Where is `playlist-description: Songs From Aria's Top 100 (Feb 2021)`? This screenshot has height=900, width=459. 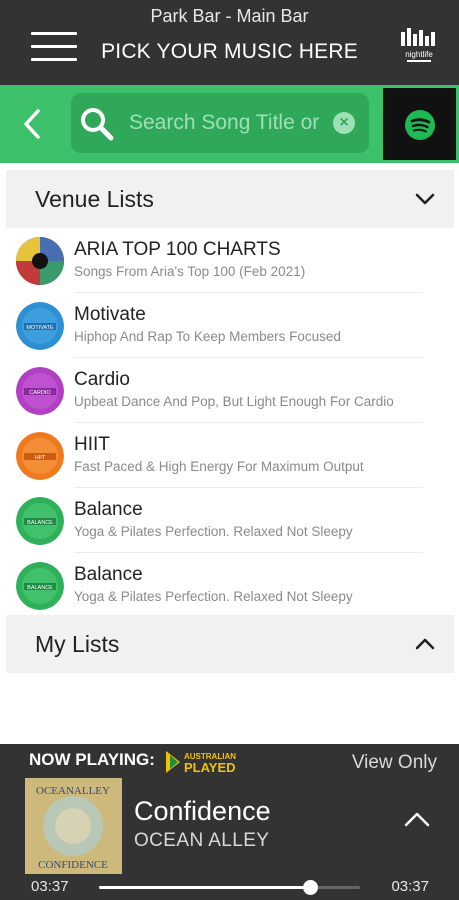 playlist-description: Songs From Aria's Top 100 (Feb 2021) is located at coordinates (190, 271).